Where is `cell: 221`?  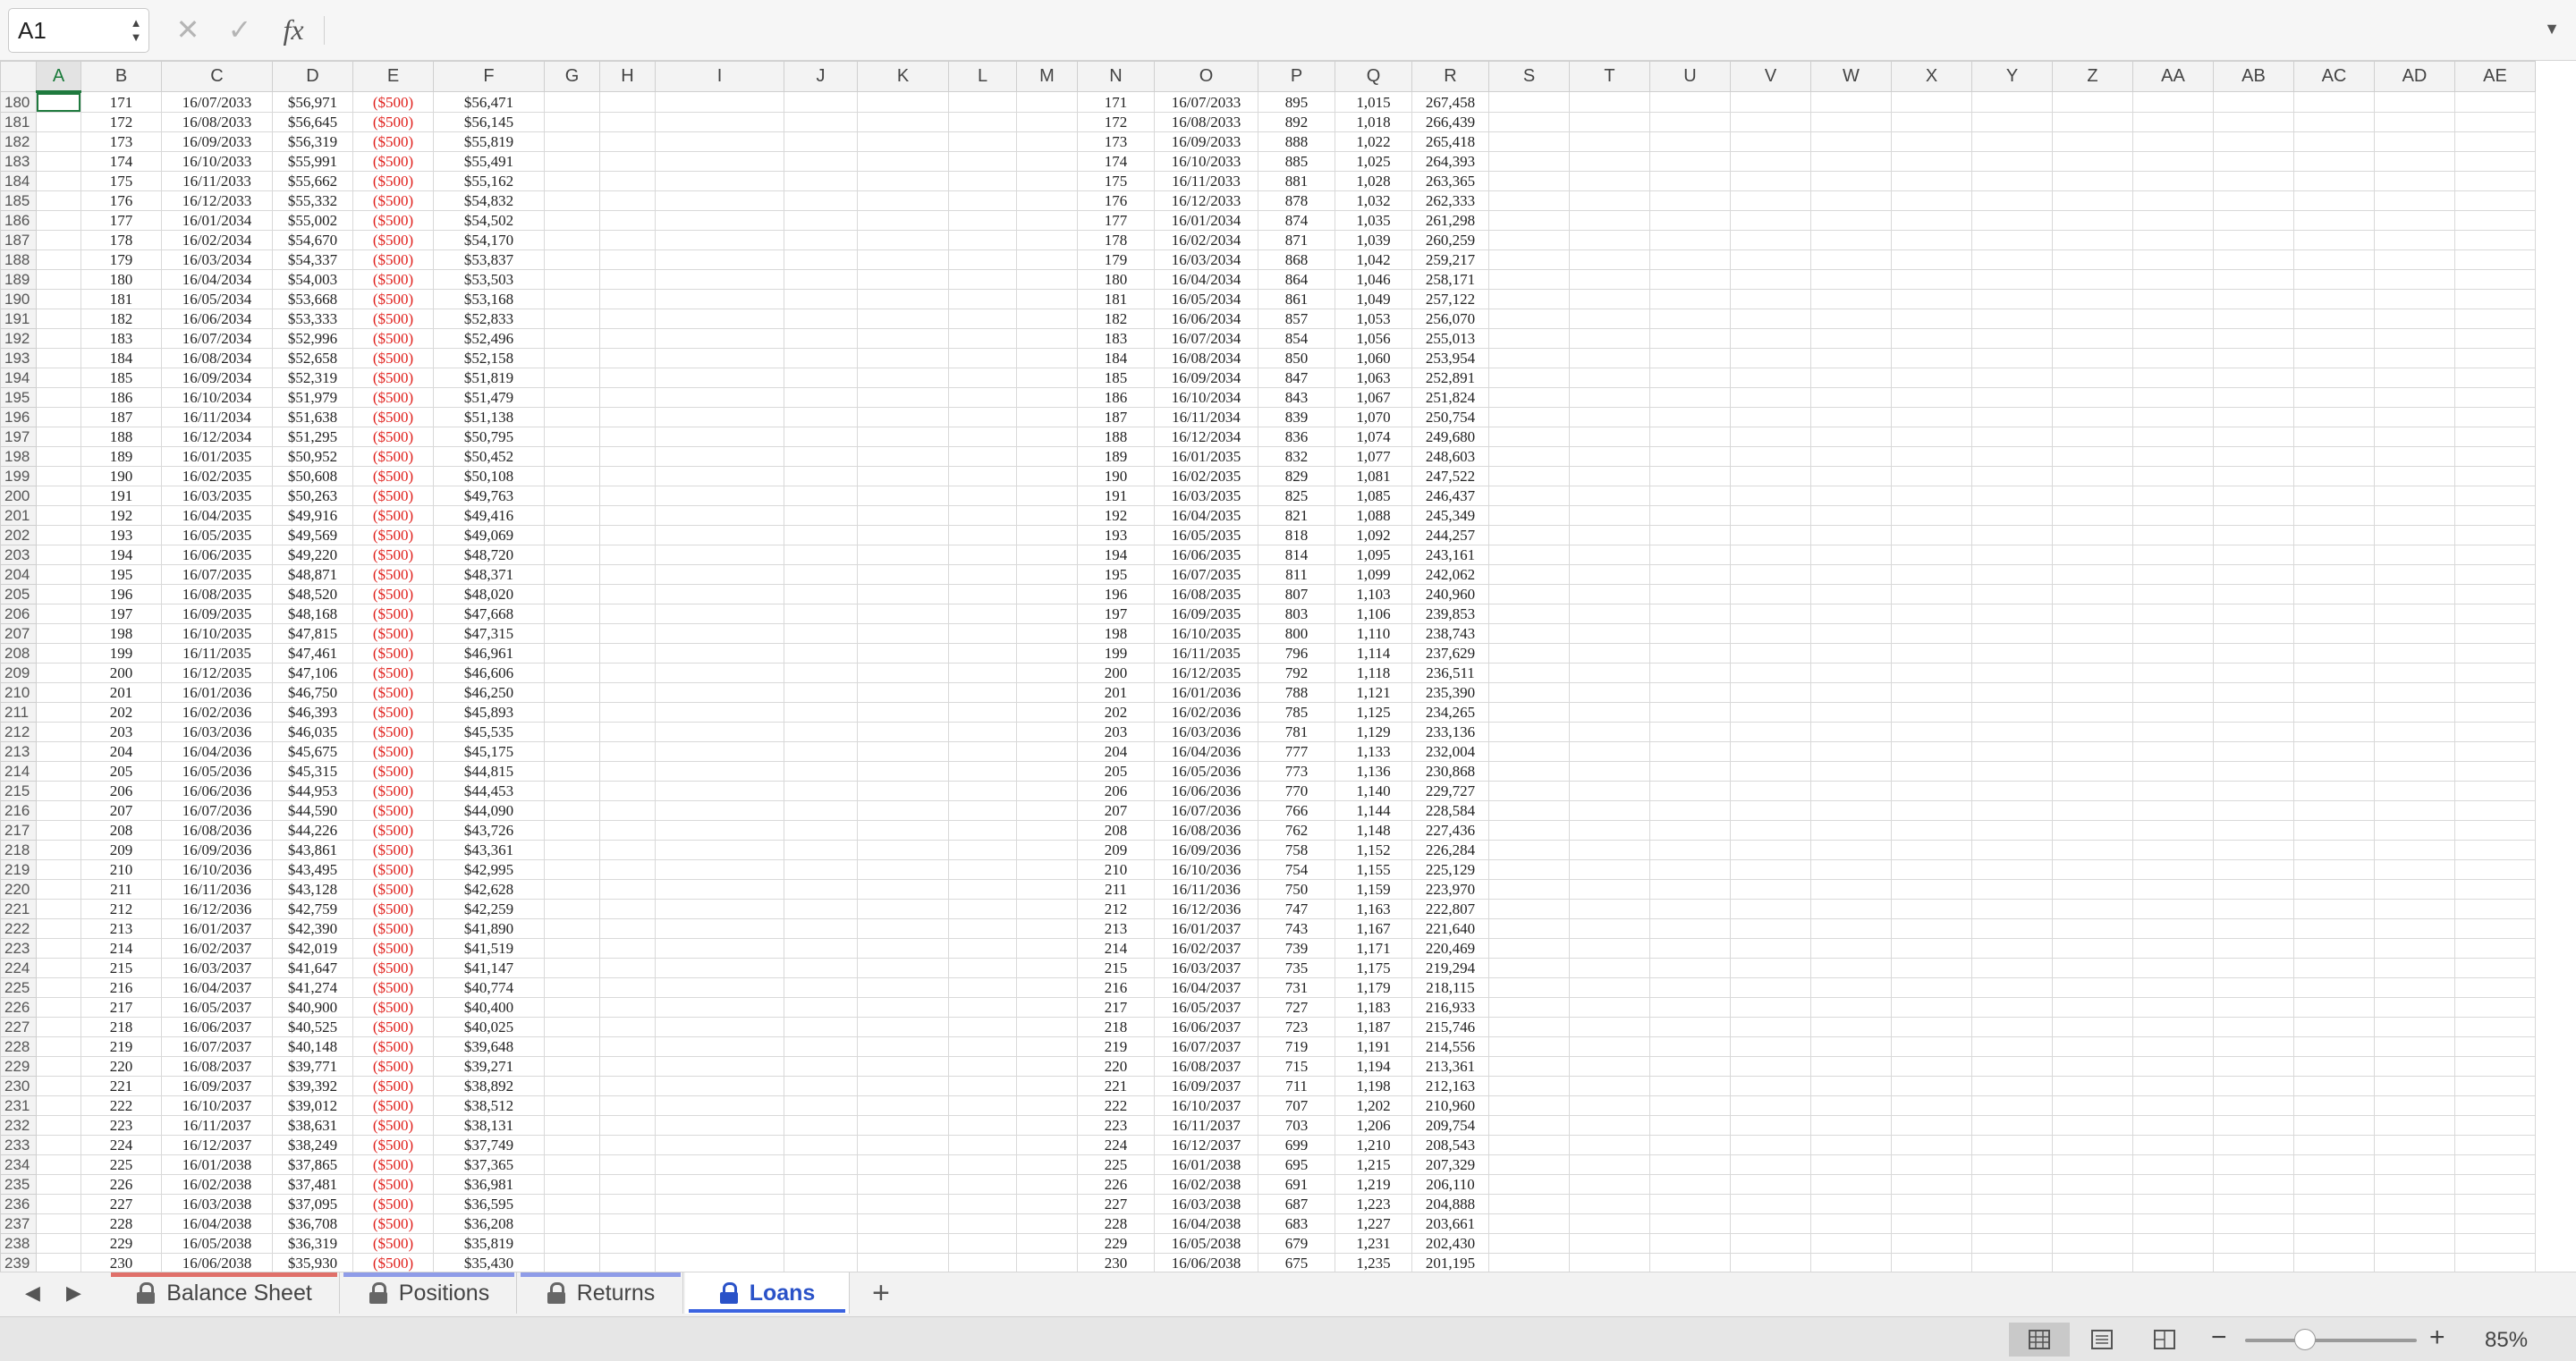
cell: 221 is located at coordinates (121, 1086).